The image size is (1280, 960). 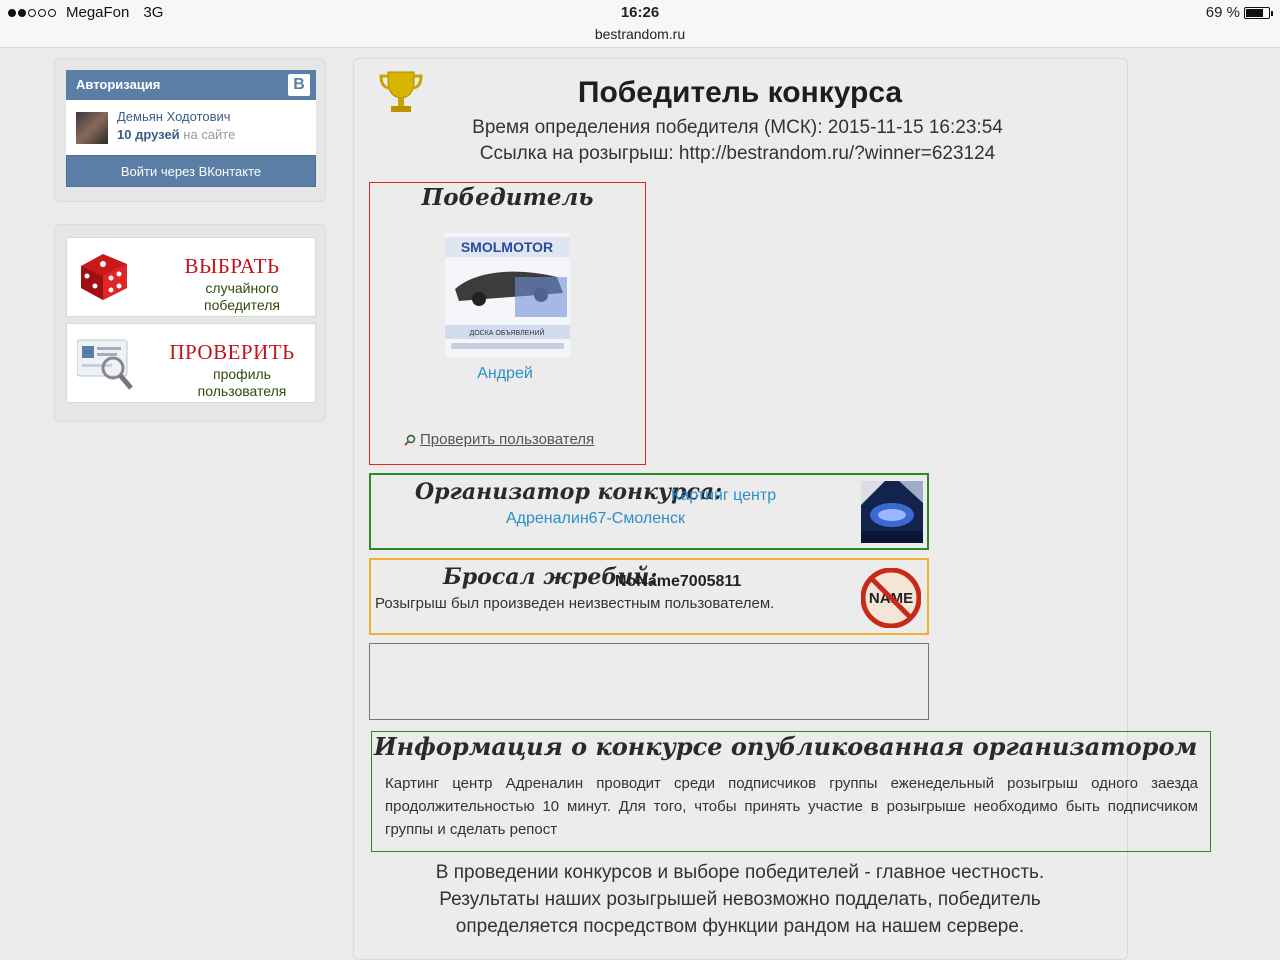 I want to click on vk-login-button: Войти через ВКонтакте, so click(x=191, y=171).